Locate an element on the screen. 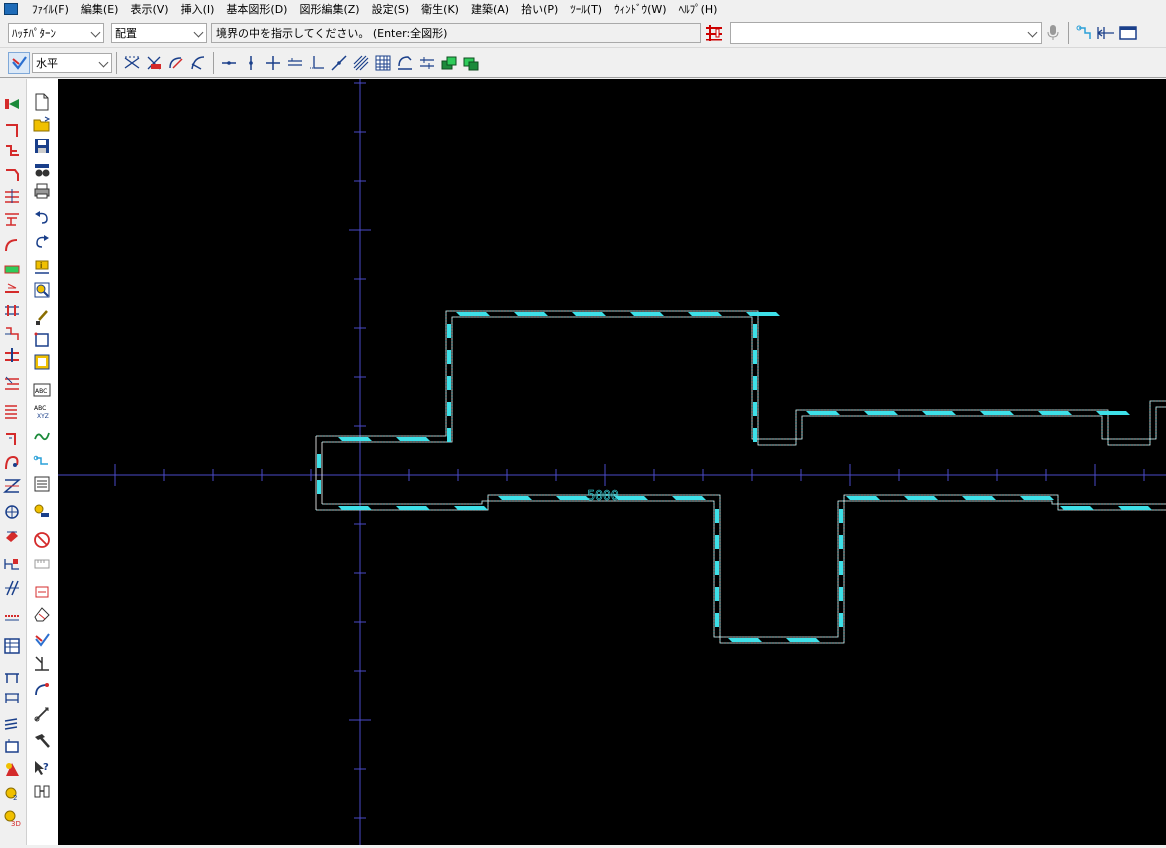 The width and height of the screenshot is (1166, 848). fitting-icon is located at coordinates (12, 218).